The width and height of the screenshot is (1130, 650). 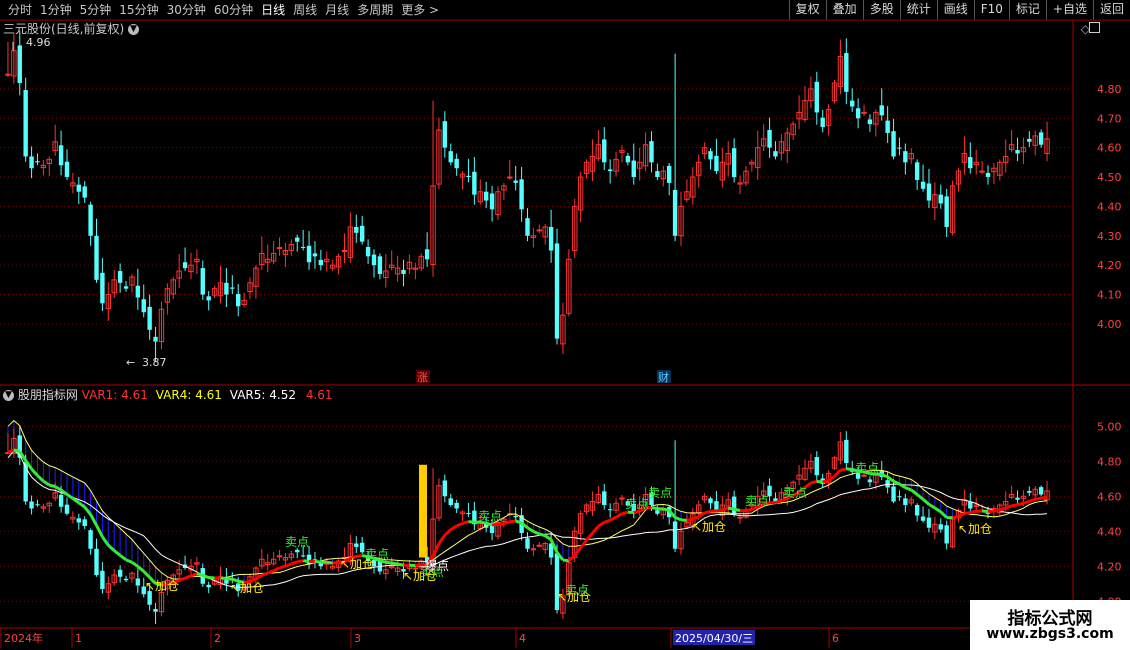 What do you see at coordinates (423, 511) in the screenshot?
I see `blast-bar` at bounding box center [423, 511].